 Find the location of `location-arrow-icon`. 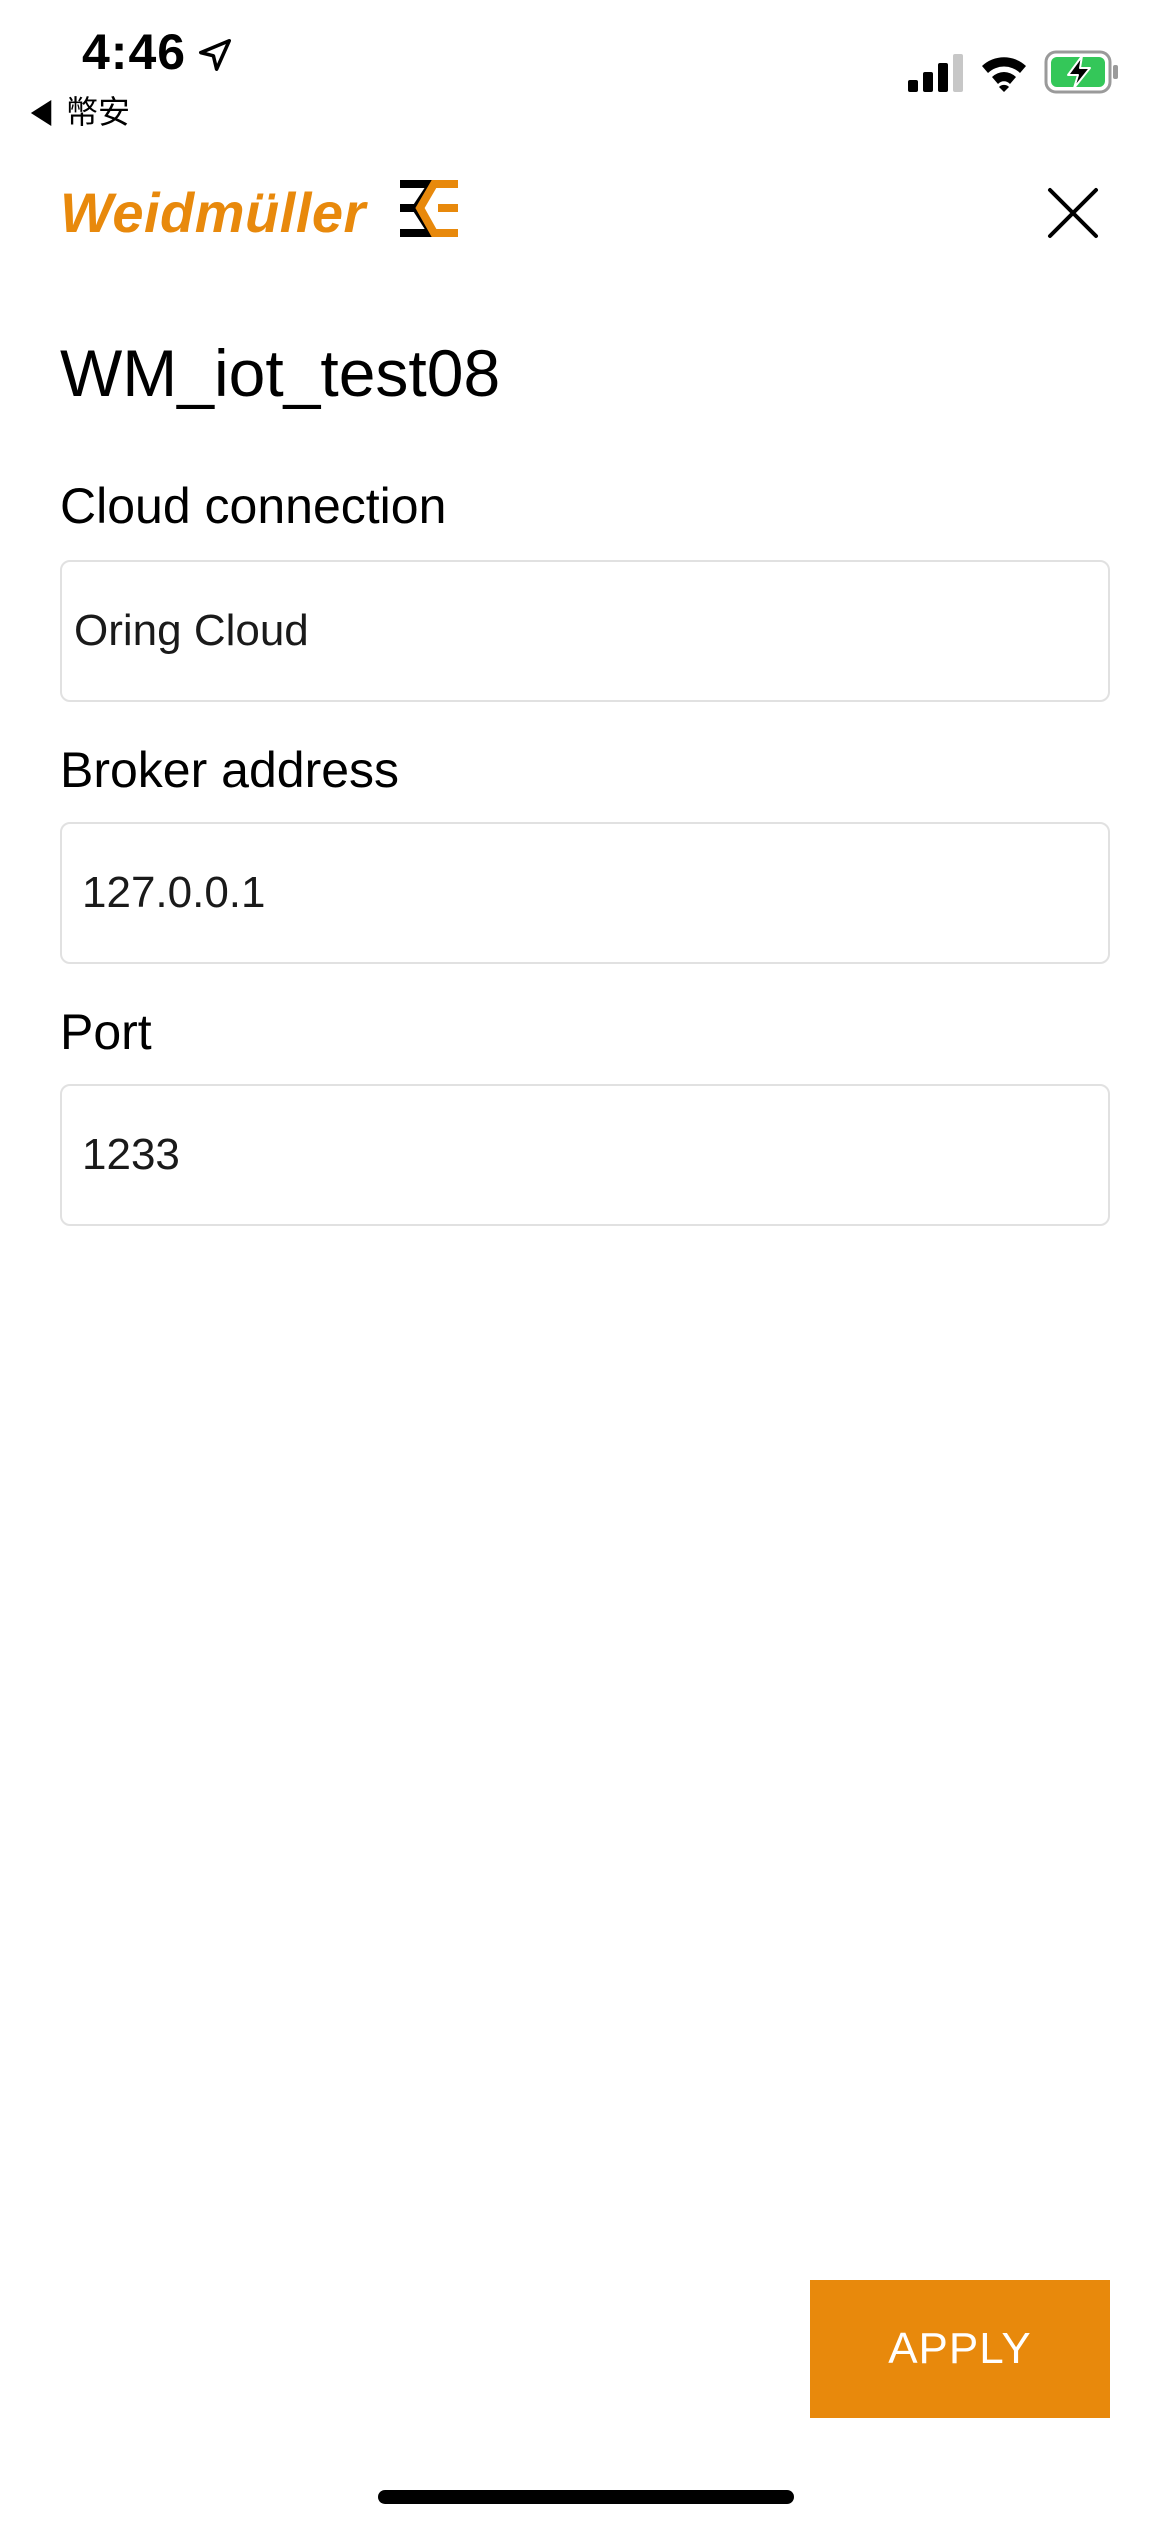

location-arrow-icon is located at coordinates (215, 55).